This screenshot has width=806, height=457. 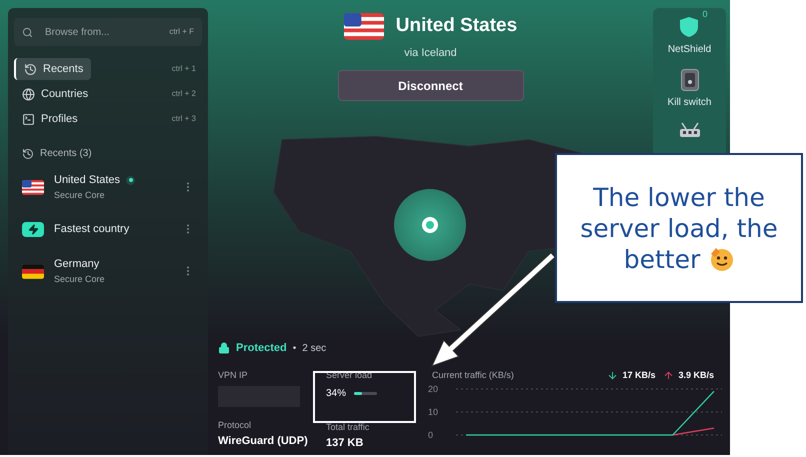 What do you see at coordinates (55, 94) in the screenshot?
I see `nav-tab: Countries` at bounding box center [55, 94].